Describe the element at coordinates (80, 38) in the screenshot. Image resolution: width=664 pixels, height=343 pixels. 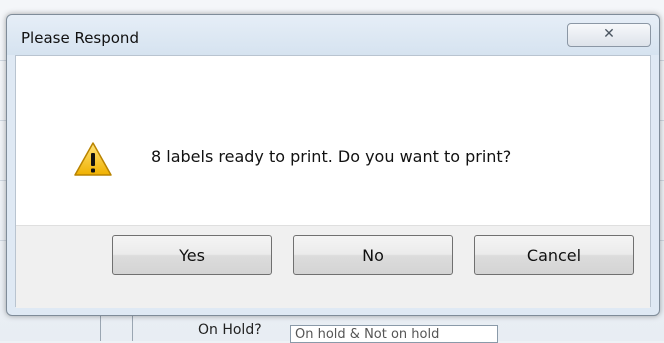
I see `dialog-title: Please Respond` at that location.